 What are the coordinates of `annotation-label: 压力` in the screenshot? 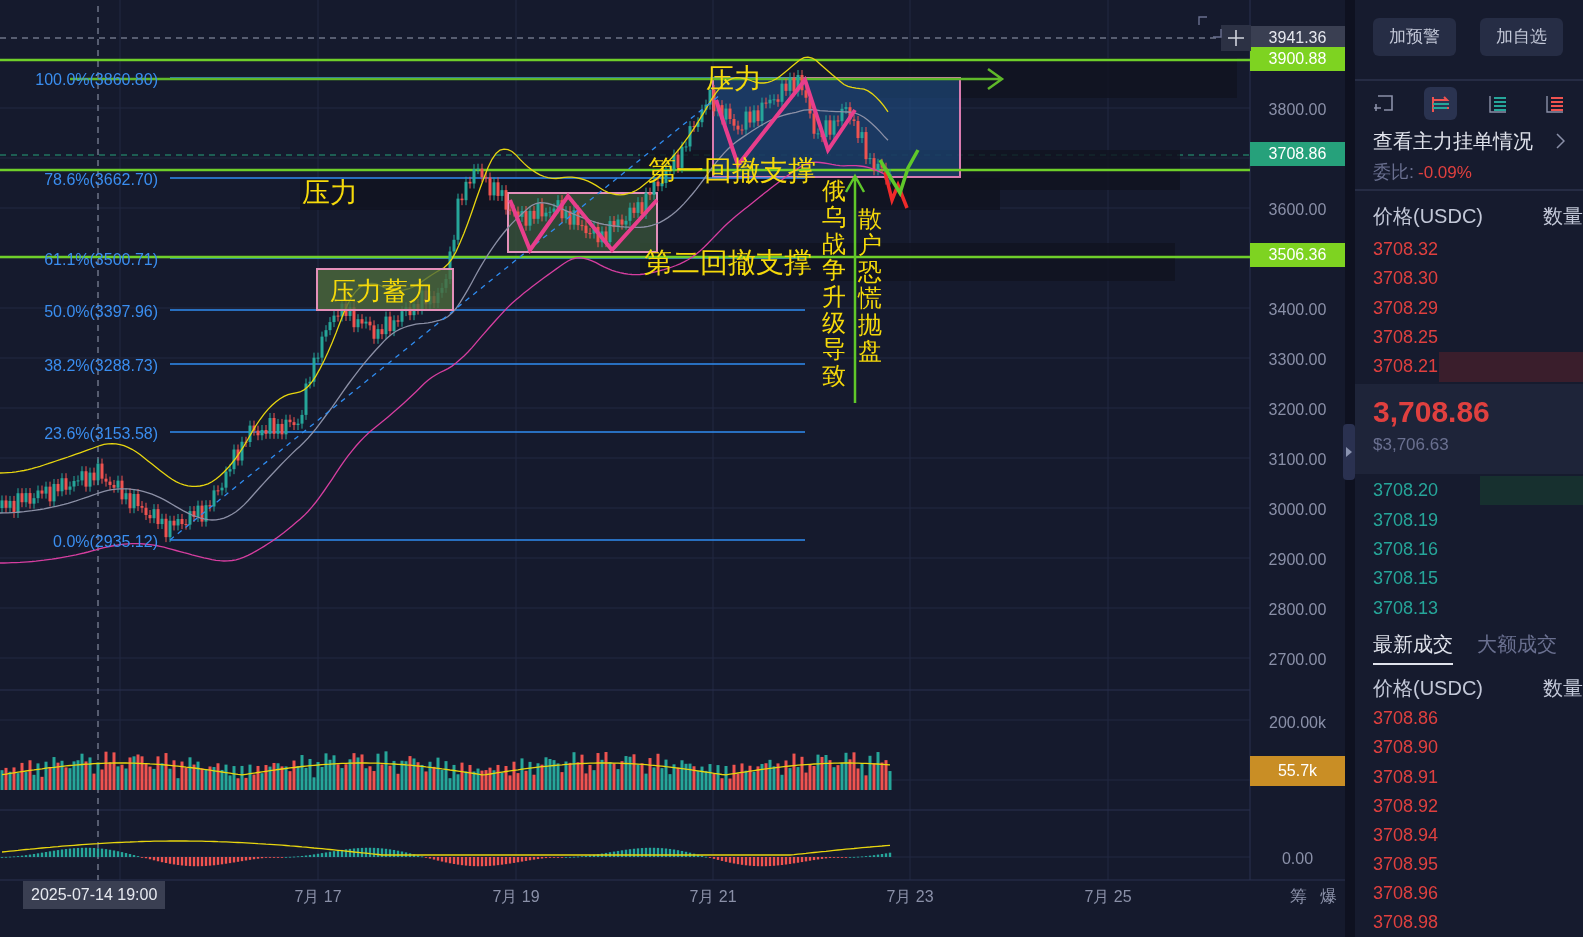 It's located at (330, 193).